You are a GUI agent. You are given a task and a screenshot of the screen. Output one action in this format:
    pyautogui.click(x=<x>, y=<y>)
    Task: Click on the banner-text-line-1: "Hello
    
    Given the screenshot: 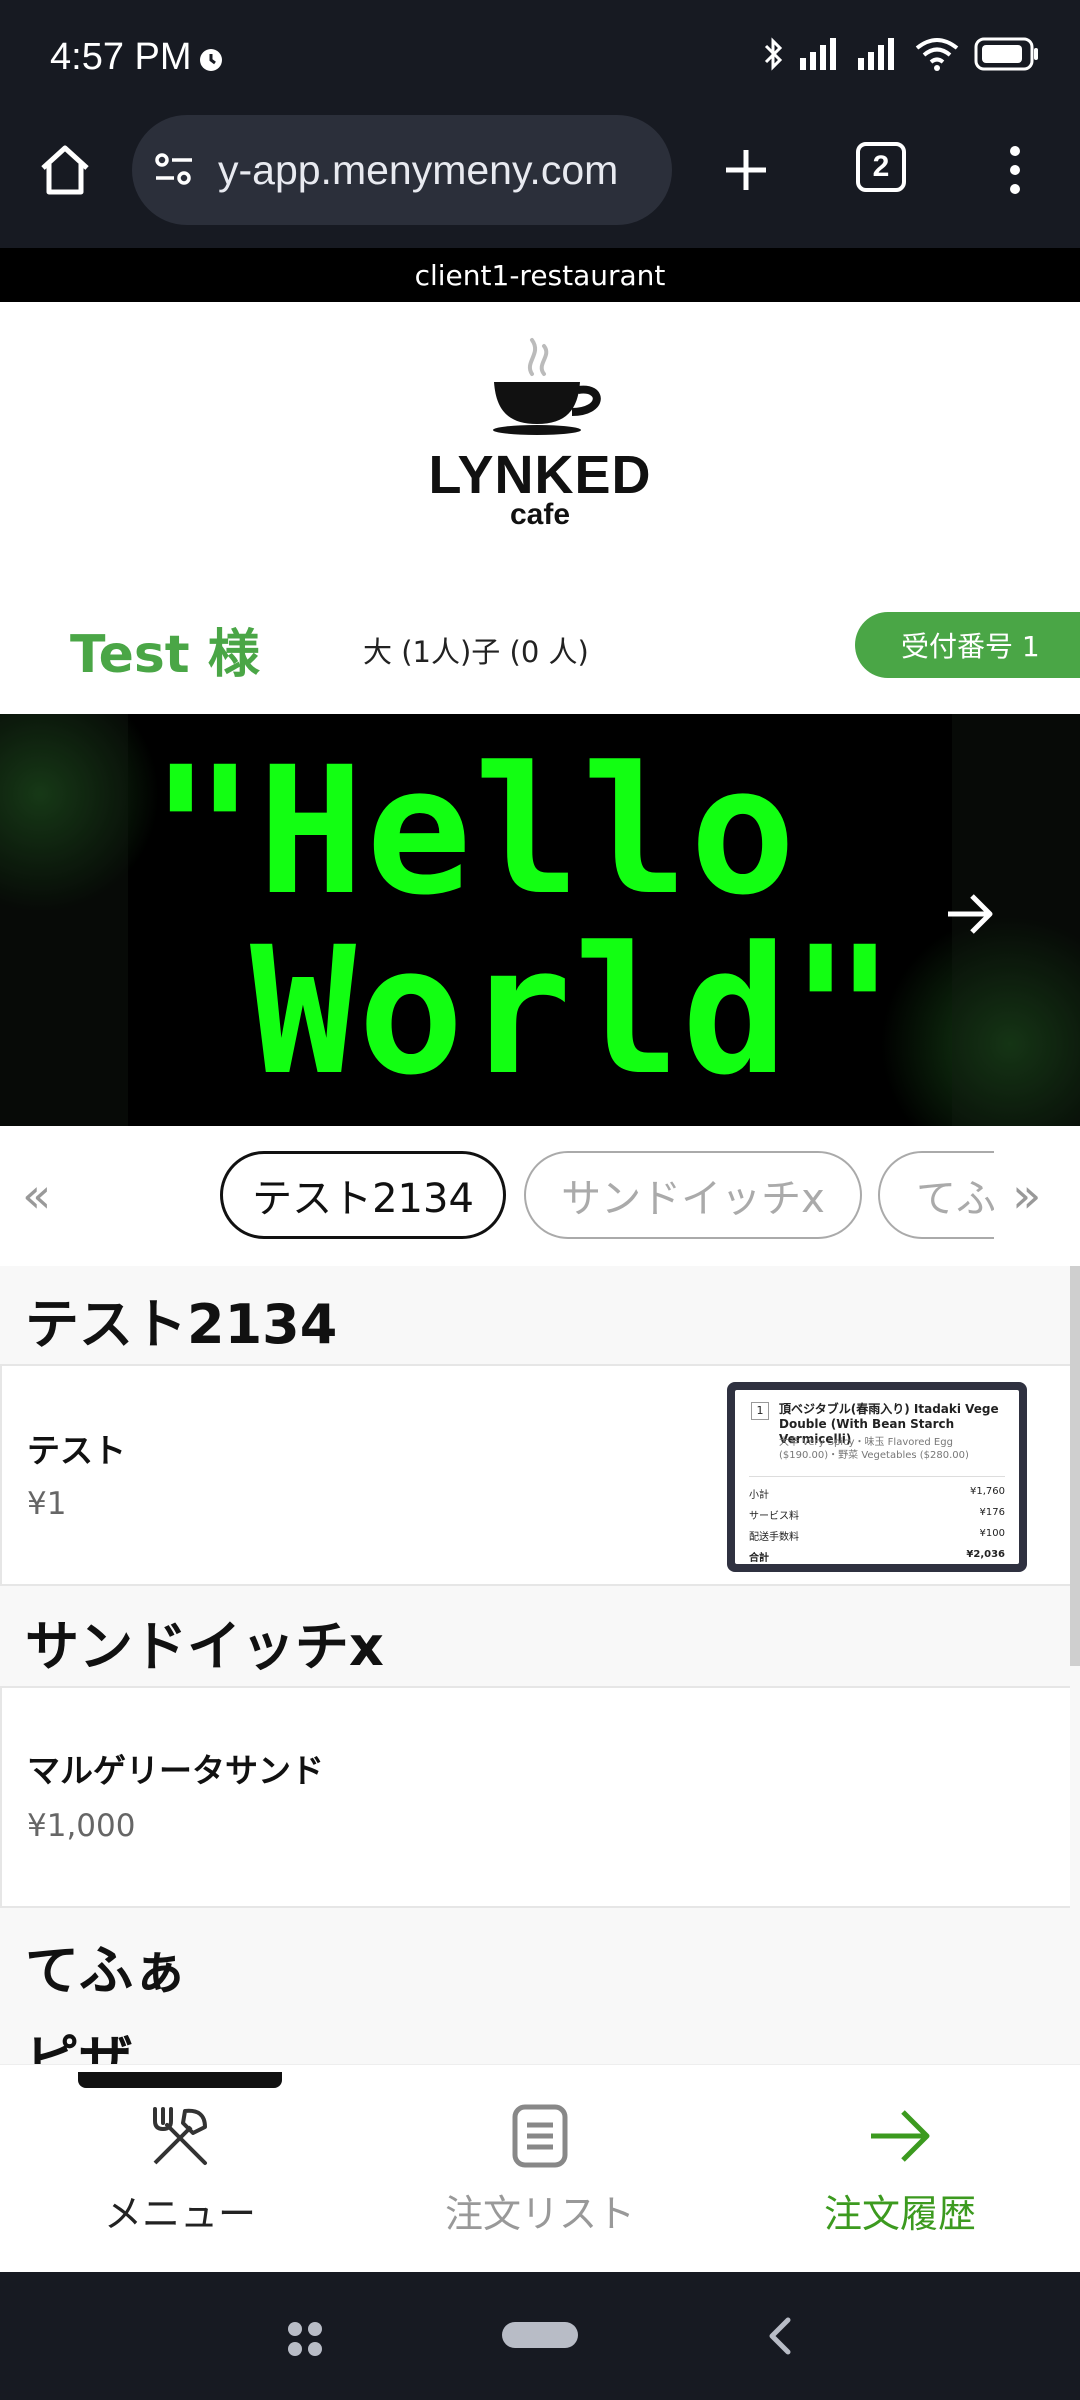 What is the action you would take?
    pyautogui.click(x=474, y=831)
    